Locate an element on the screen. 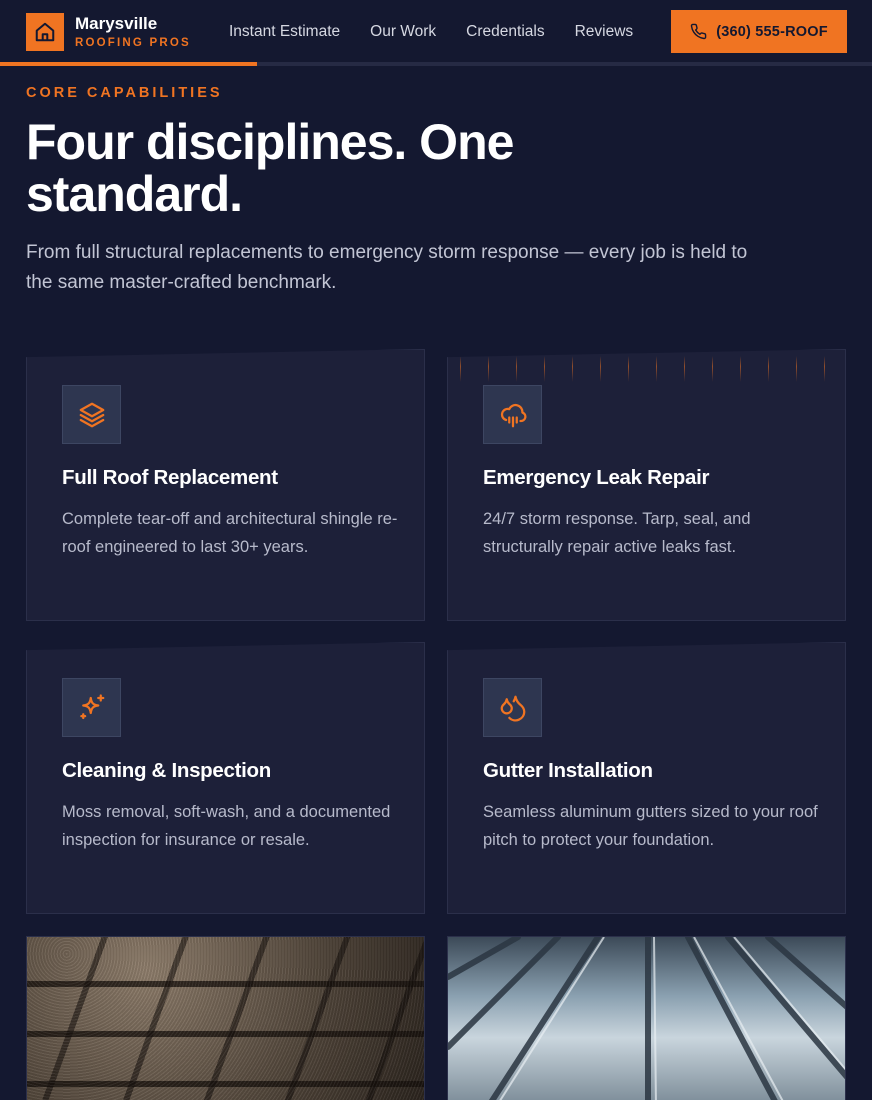 The image size is (872, 1100). service-title: Emergency Leak Repair is located at coordinates (596, 477).